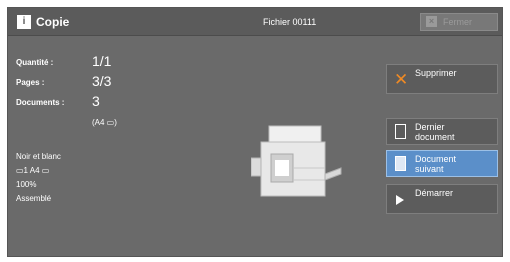  Describe the element at coordinates (53, 22) in the screenshot. I see `app-title: Copie` at that location.